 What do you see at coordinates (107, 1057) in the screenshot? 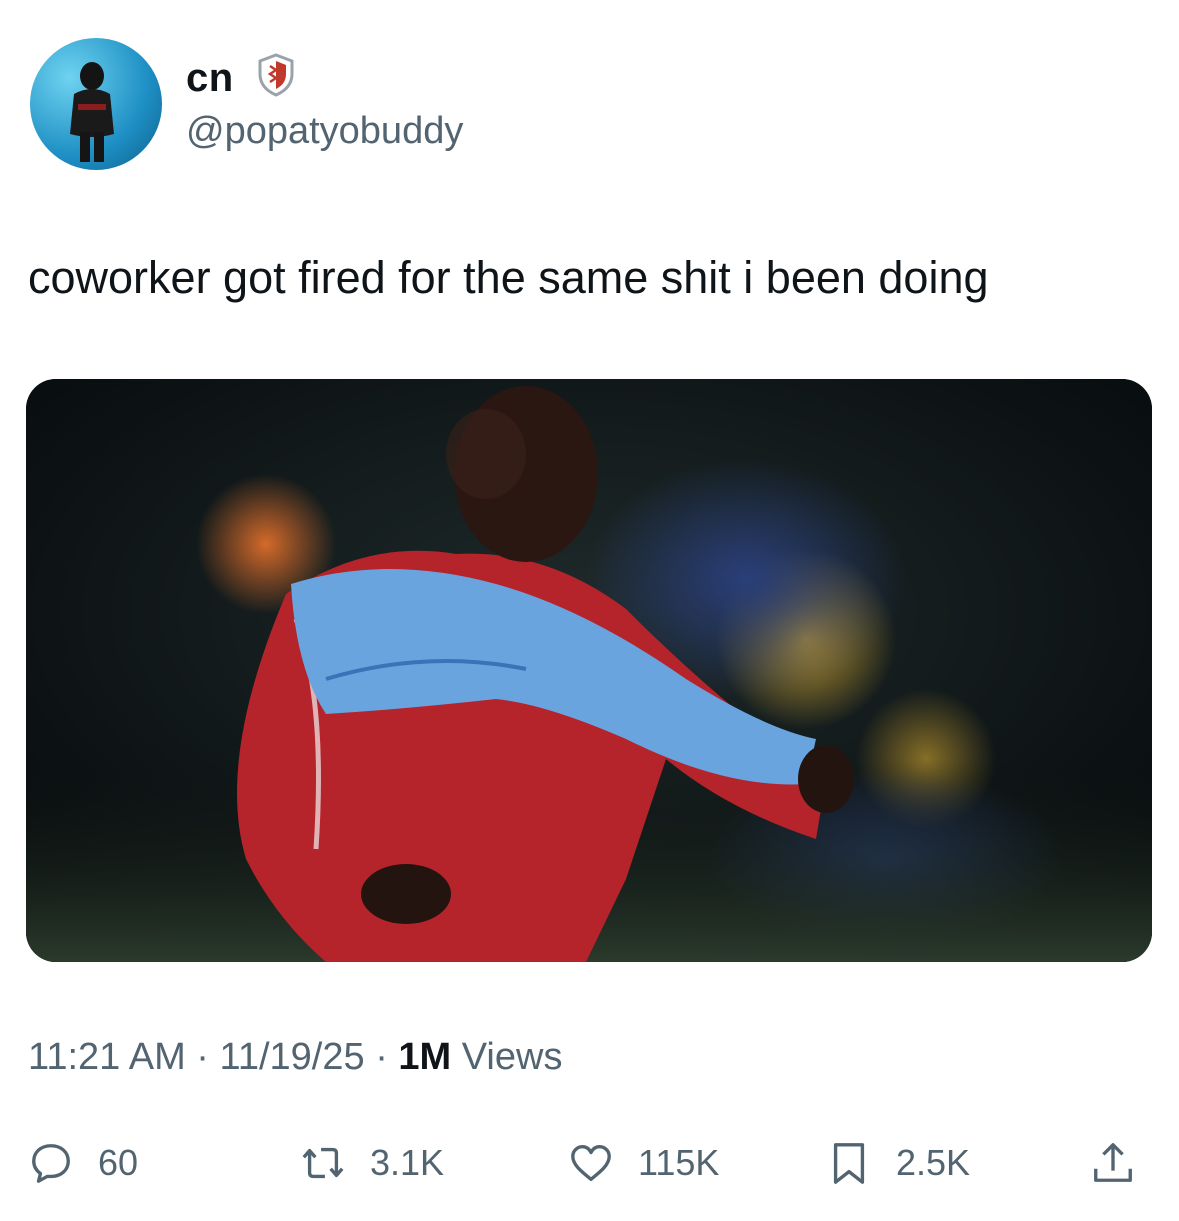
I see `tweet-time: 11:21 AM` at bounding box center [107, 1057].